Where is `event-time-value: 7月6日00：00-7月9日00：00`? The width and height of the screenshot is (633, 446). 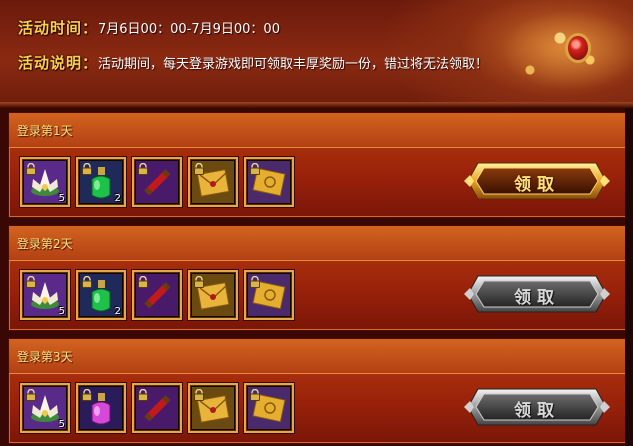
event-time-value: 7月6日00：00-7月9日00：00 is located at coordinates (189, 29).